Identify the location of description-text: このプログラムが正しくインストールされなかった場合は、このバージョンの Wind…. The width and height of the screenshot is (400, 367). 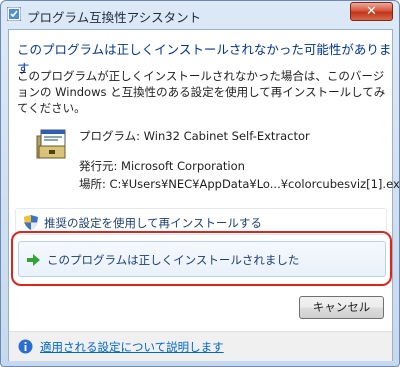
(201, 92).